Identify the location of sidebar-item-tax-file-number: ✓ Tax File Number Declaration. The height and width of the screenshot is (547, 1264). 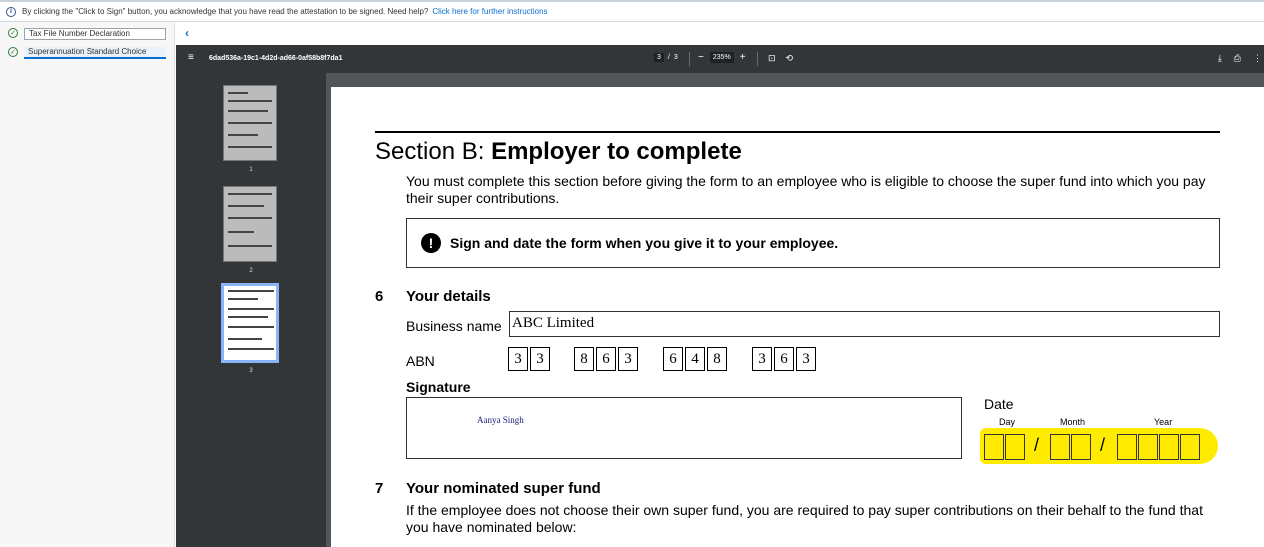
(87, 33).